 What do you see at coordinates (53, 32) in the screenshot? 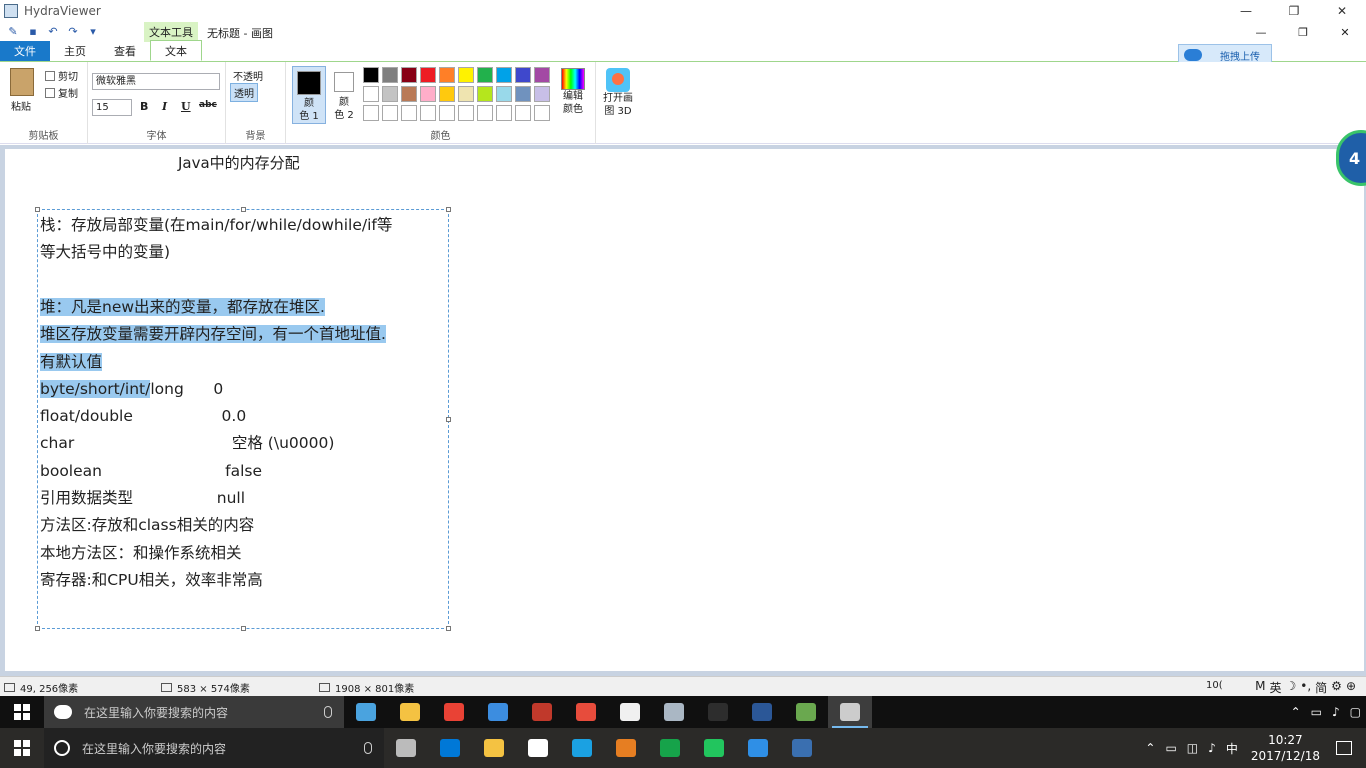
I see `undo-icon: ↶` at bounding box center [53, 32].